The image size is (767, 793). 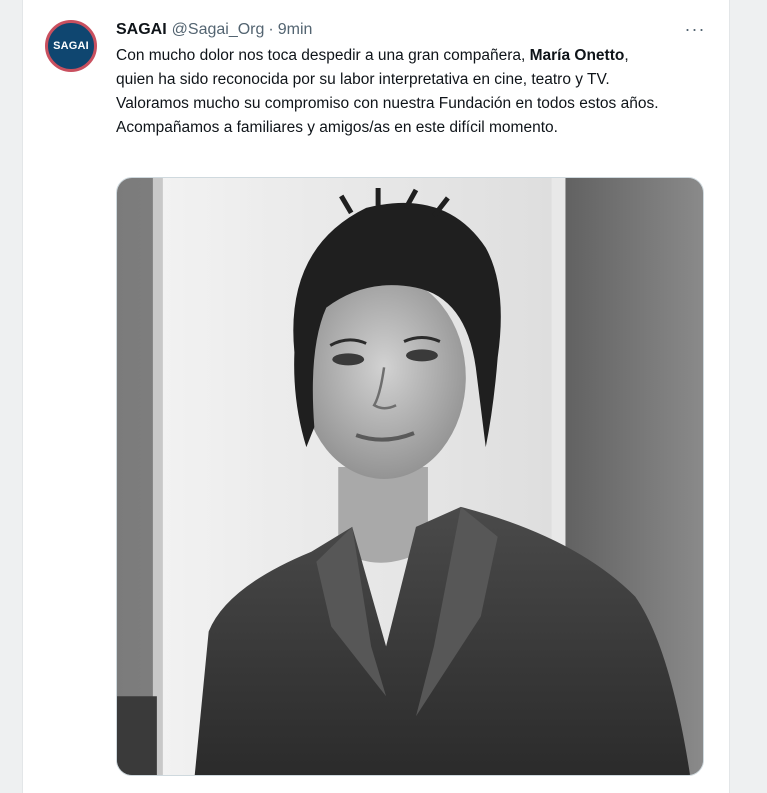 I want to click on timestamp: 9min, so click(x=295, y=30).